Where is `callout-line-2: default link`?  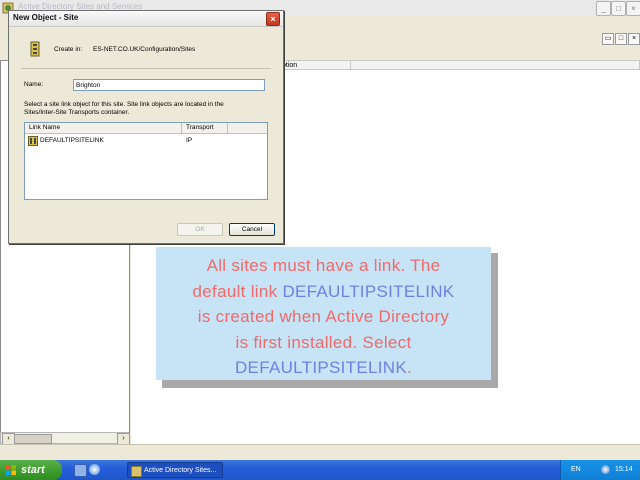
callout-line-2: default link is located at coordinates (237, 291).